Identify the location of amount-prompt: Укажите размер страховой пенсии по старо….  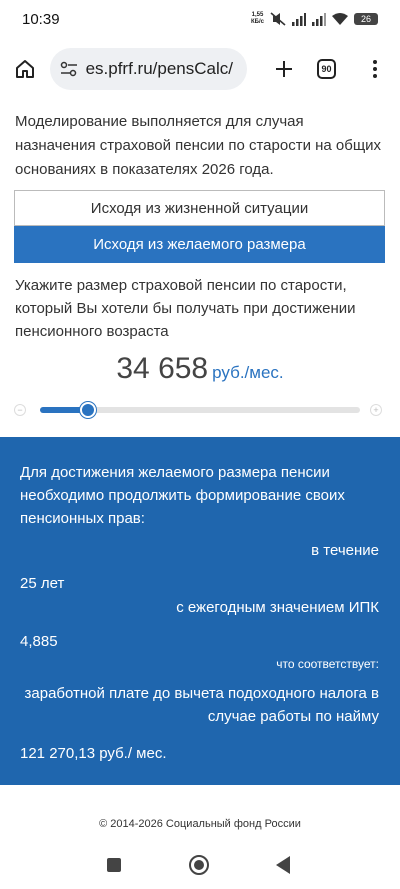
(185, 308).